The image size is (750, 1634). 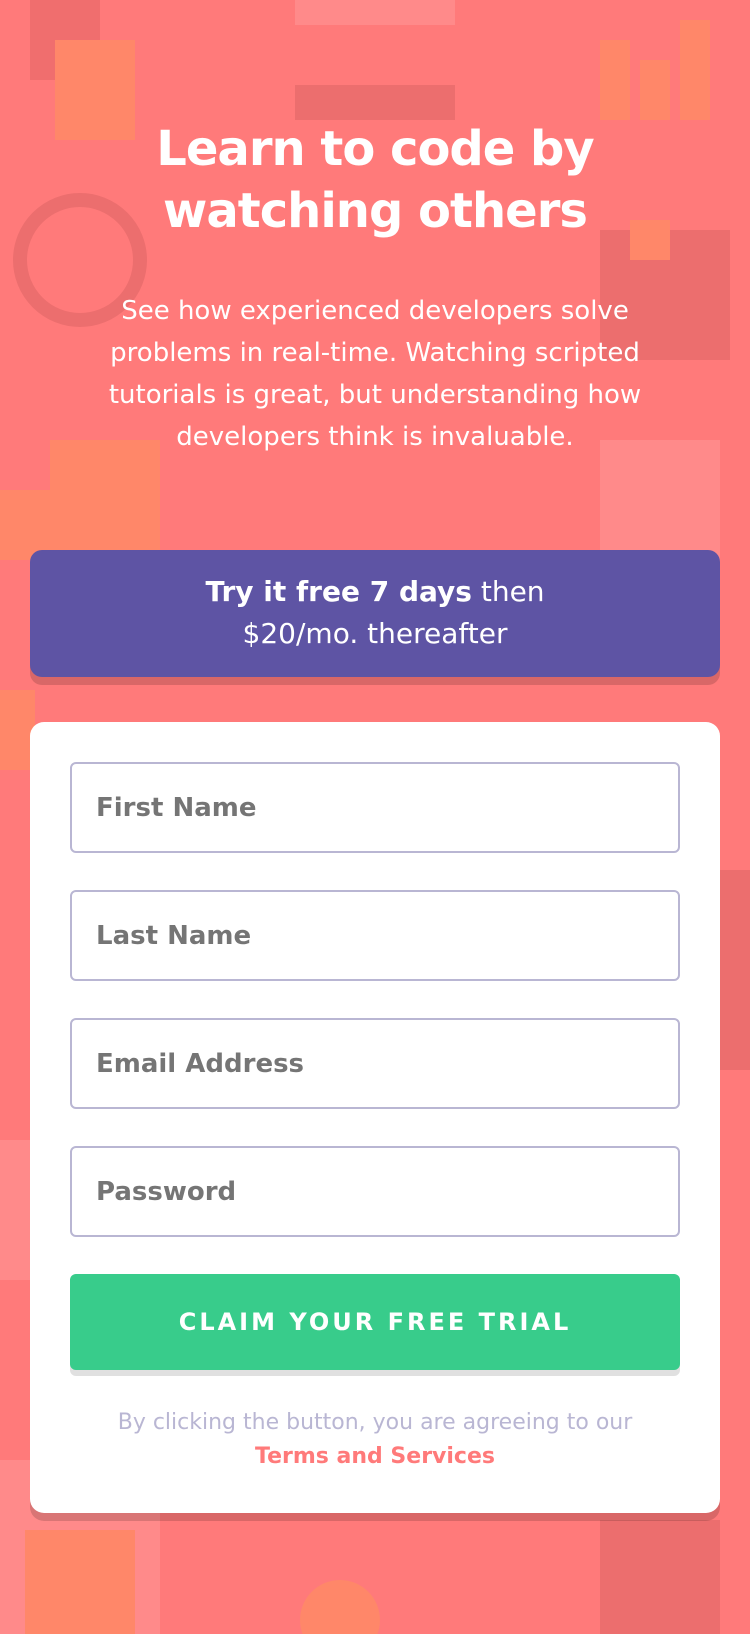 What do you see at coordinates (375, 935) in the screenshot?
I see `last-name-input` at bounding box center [375, 935].